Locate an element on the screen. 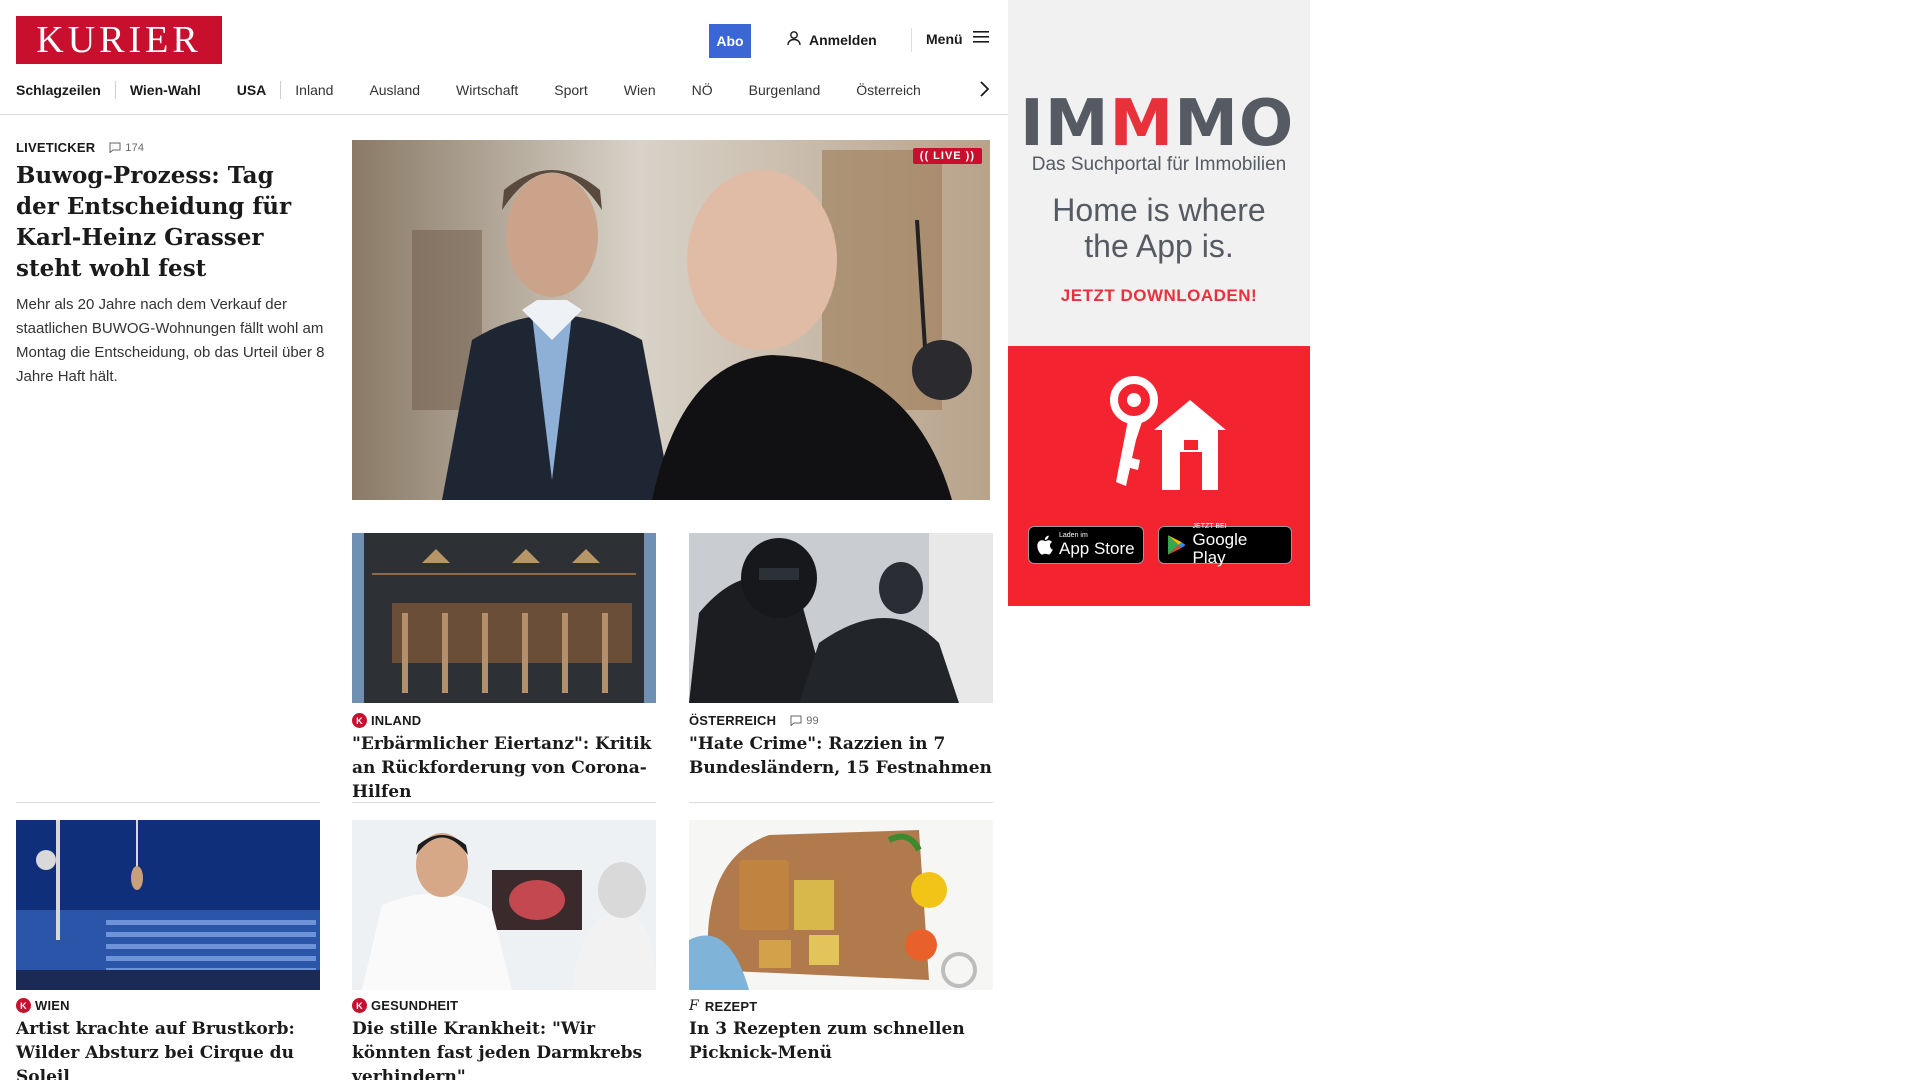 Image resolution: width=1920 pixels, height=1080 pixels. card-image-rezept is located at coordinates (841, 905).